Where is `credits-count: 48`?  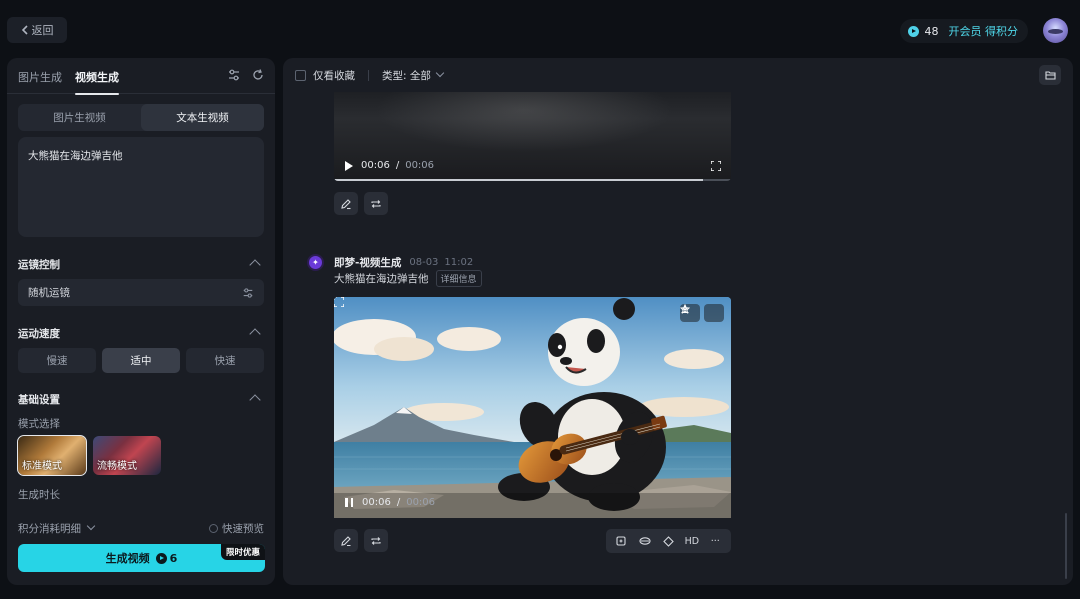
credits-count: 48 is located at coordinates (931, 31).